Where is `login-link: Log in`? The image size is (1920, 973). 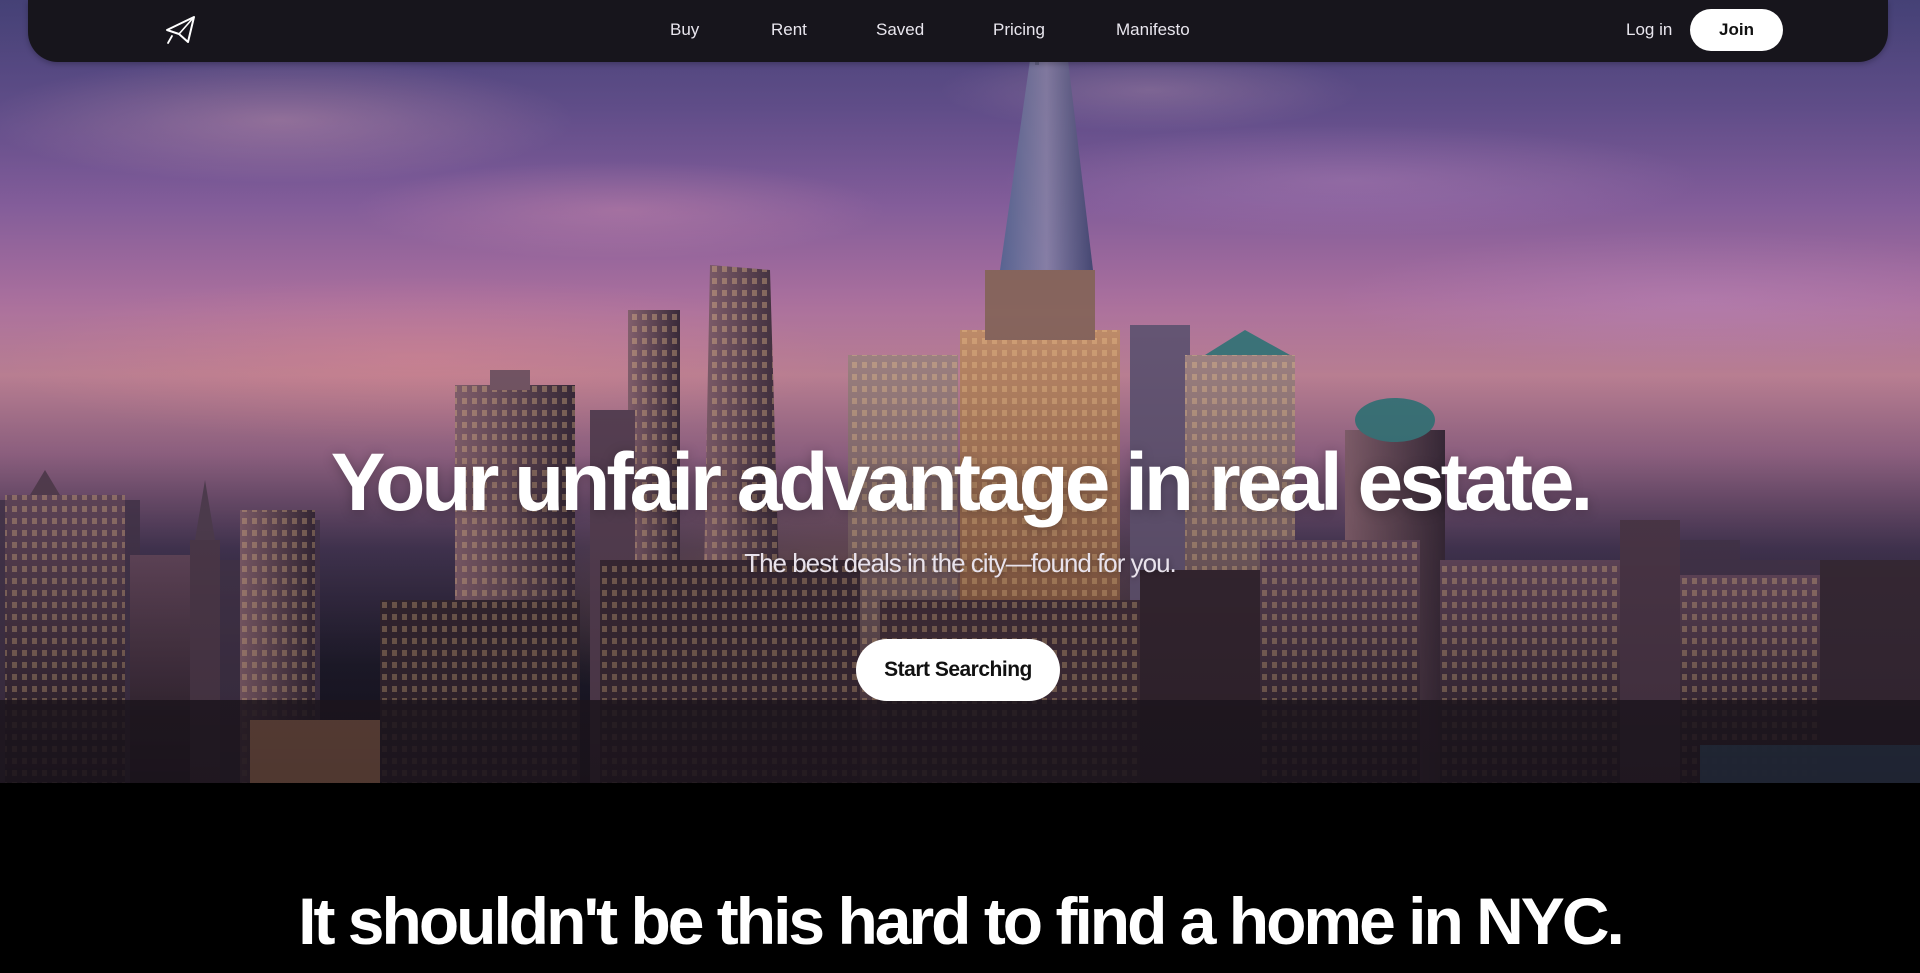 login-link: Log in is located at coordinates (1649, 30).